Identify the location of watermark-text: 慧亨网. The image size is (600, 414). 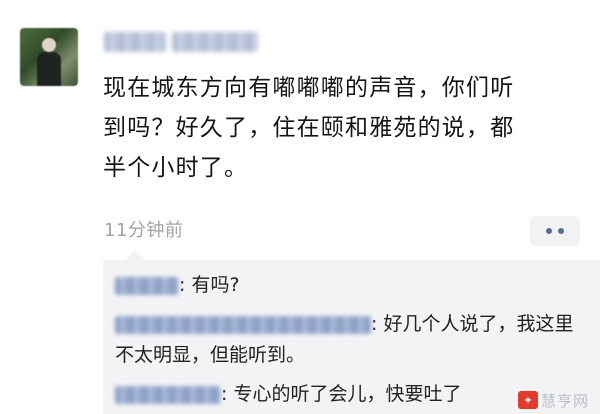
(565, 400).